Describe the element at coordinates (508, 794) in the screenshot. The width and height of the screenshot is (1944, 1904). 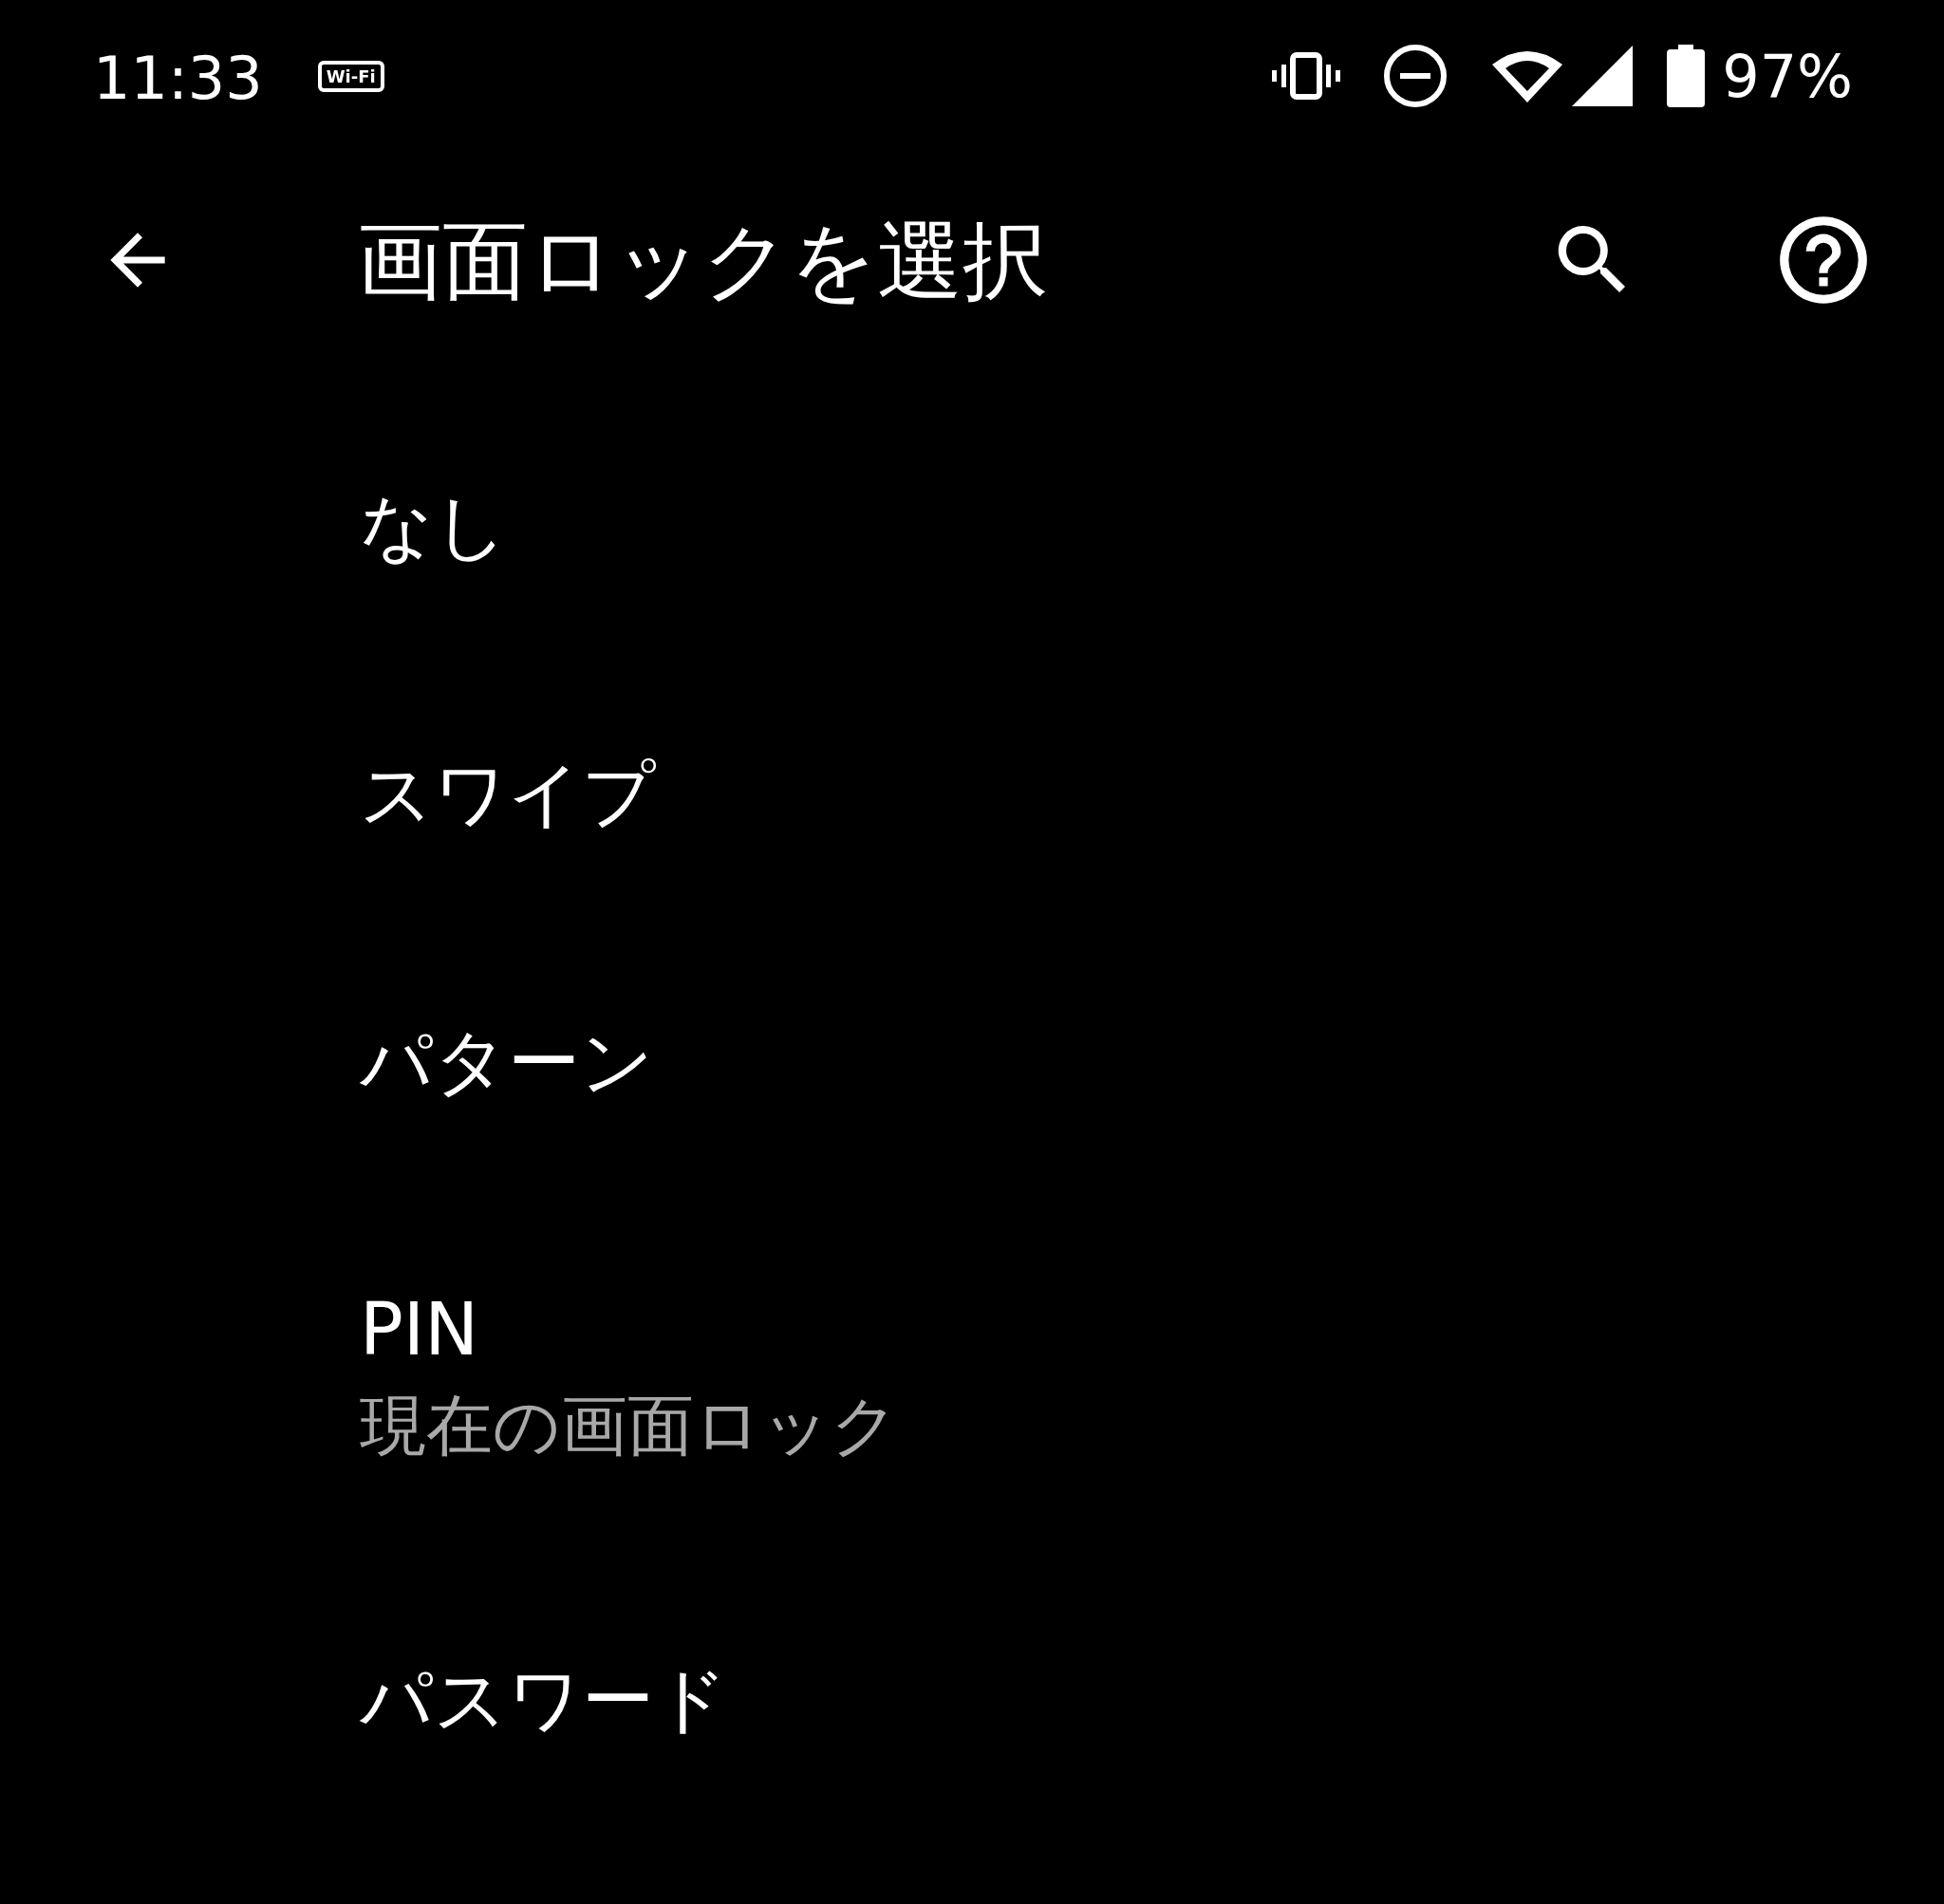
I see `option-title: スワイプ` at that location.